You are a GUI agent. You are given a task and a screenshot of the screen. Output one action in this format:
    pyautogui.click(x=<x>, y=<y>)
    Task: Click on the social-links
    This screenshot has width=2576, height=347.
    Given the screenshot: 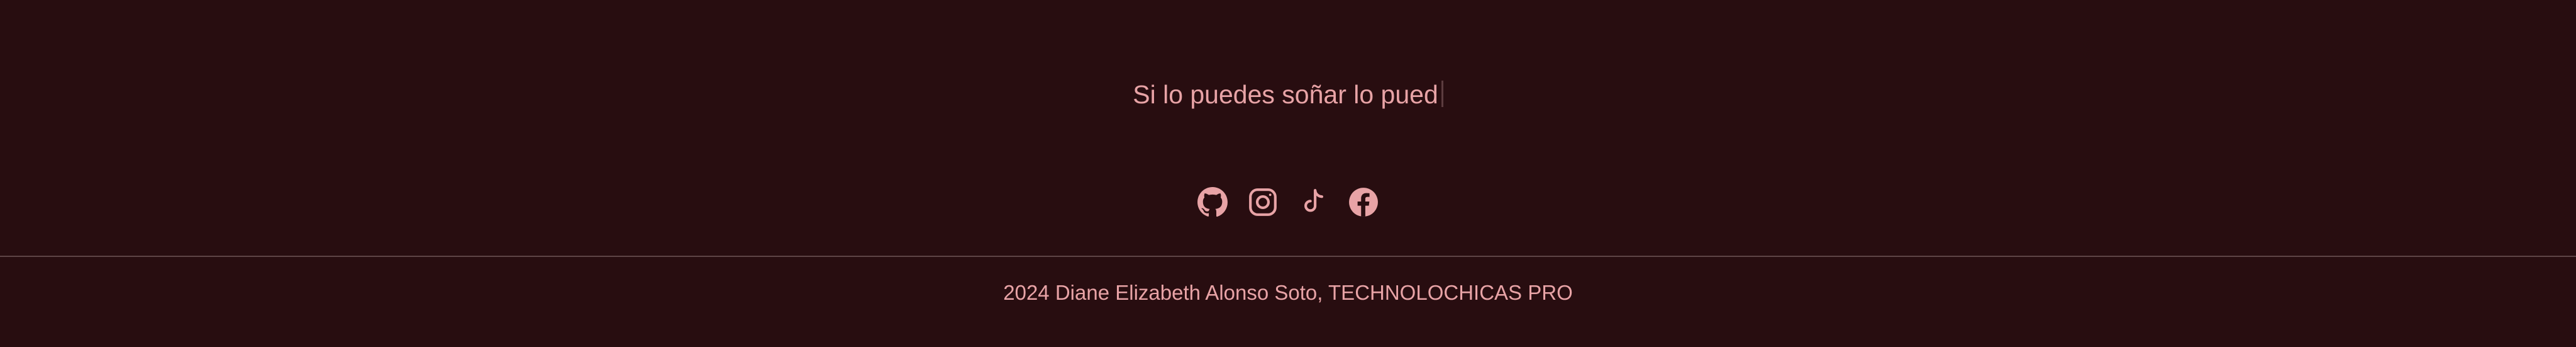 What is the action you would take?
    pyautogui.click(x=1288, y=202)
    